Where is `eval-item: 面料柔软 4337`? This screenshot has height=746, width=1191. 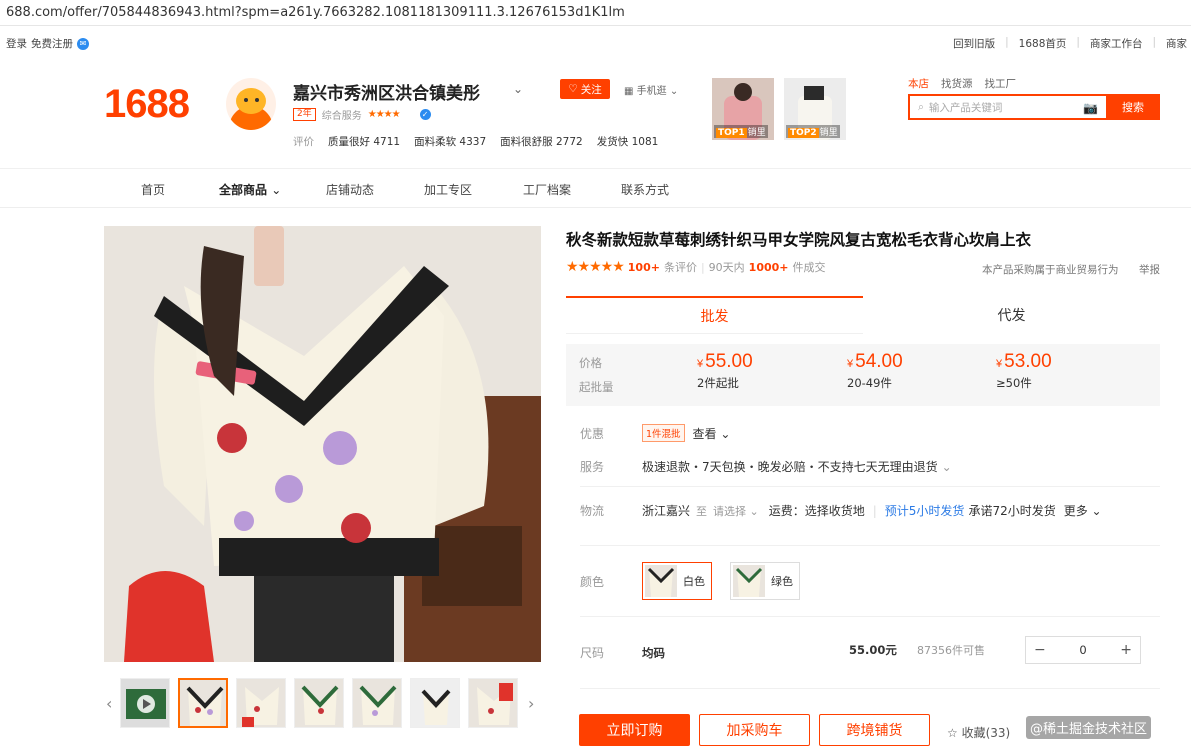 eval-item: 面料柔软 4337 is located at coordinates (450, 142).